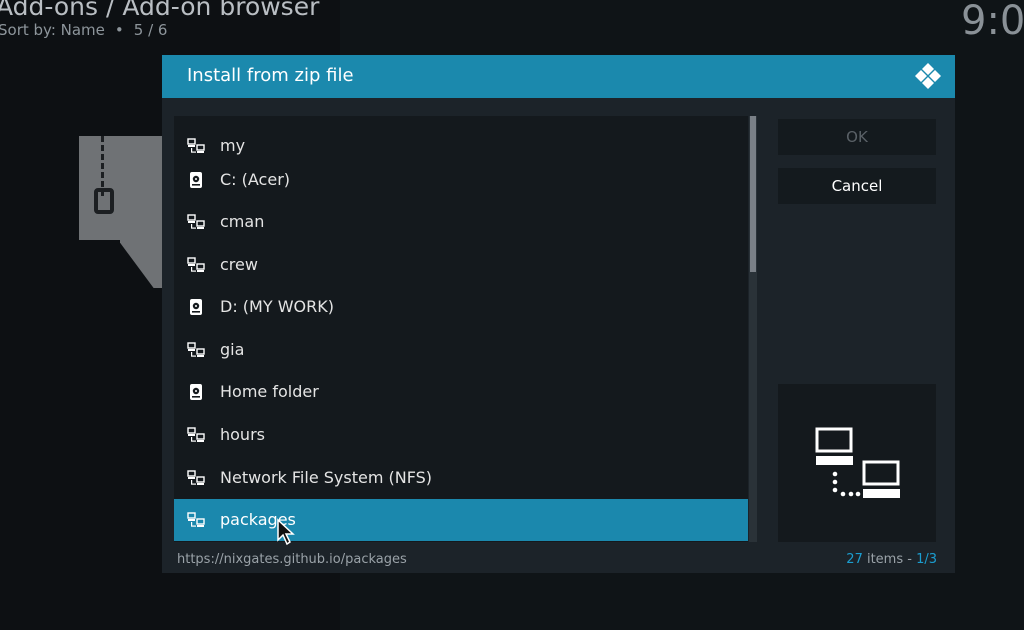 This screenshot has width=1024, height=630. Describe the element at coordinates (233, 145) in the screenshot. I see `list-item-label: my` at that location.